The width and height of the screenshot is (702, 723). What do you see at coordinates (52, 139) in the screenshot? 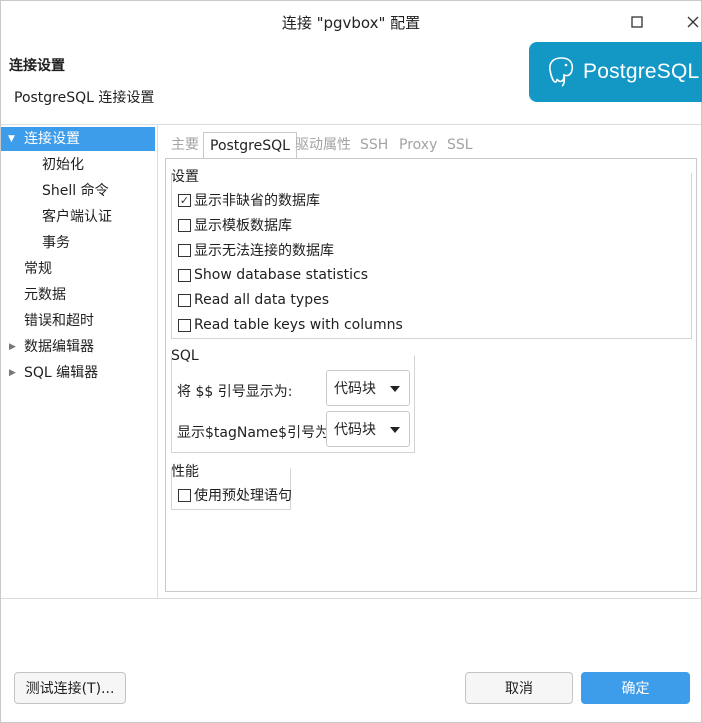
I see `tree-item-label: 连接设置` at bounding box center [52, 139].